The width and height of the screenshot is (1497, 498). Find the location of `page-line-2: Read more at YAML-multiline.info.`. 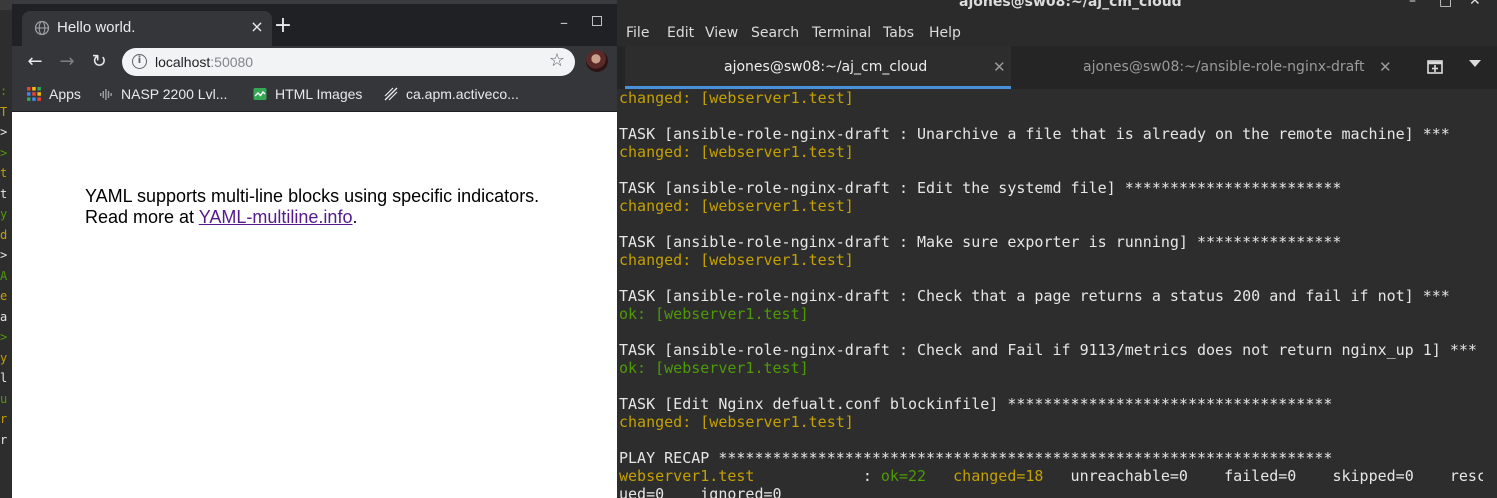

page-line-2: Read more at YAML-multiline.info. is located at coordinates (312, 217).